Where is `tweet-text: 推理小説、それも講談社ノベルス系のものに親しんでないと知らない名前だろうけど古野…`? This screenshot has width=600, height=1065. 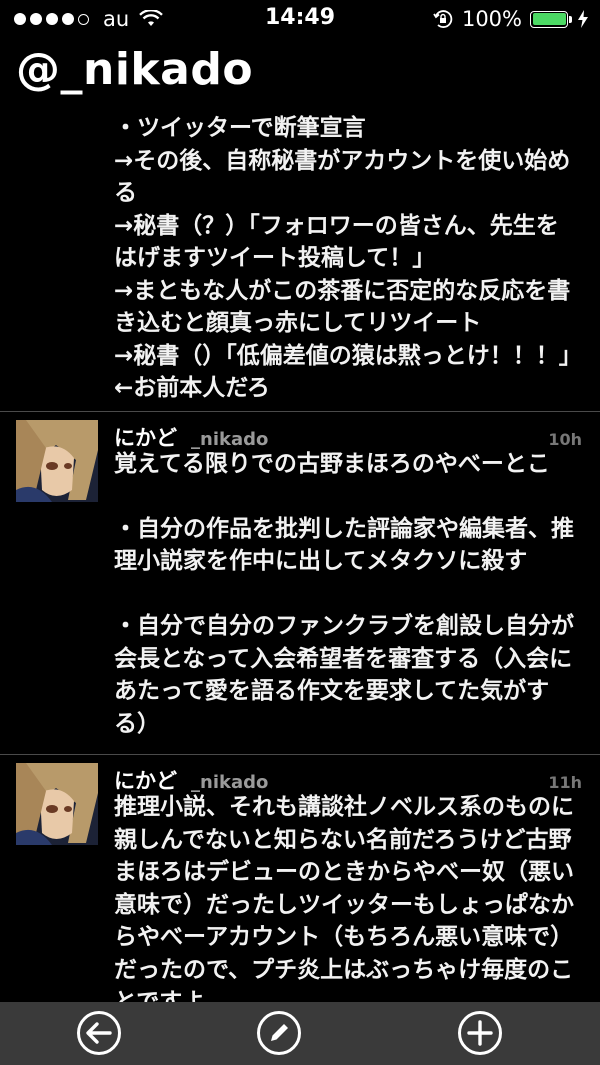
tweet-text: 推理小説、それも講談社ノベルス系のものに親しんでないと知らない名前だろうけど古野… is located at coordinates (344, 898).